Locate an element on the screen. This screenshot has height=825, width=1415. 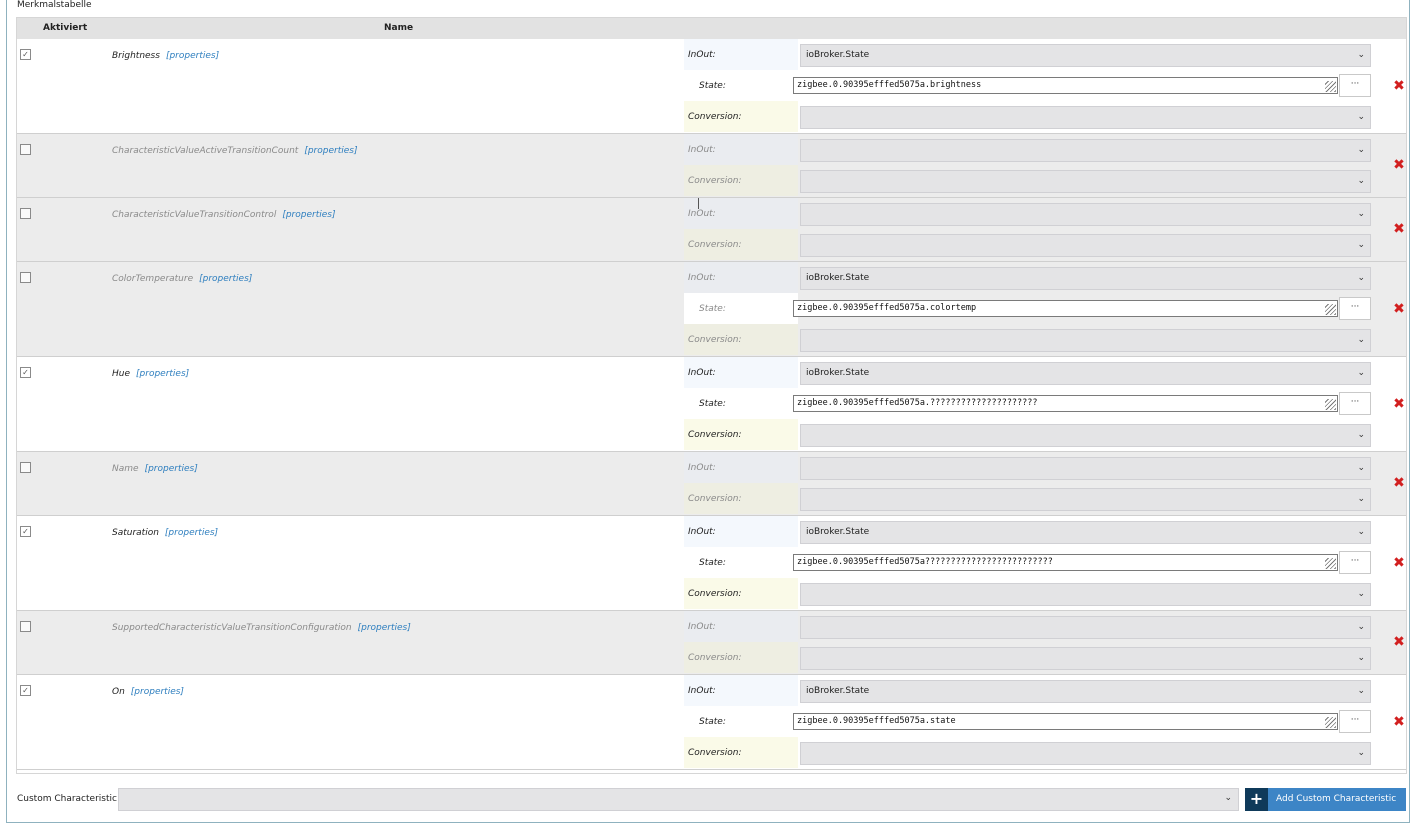
header-name: Name is located at coordinates (399, 28).